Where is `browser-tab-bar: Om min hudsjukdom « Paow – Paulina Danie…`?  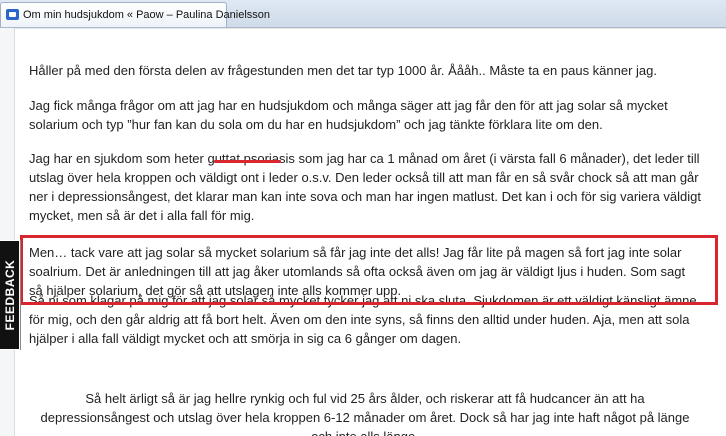 browser-tab-bar: Om min hudsjukdom « Paow – Paulina Danie… is located at coordinates (363, 14).